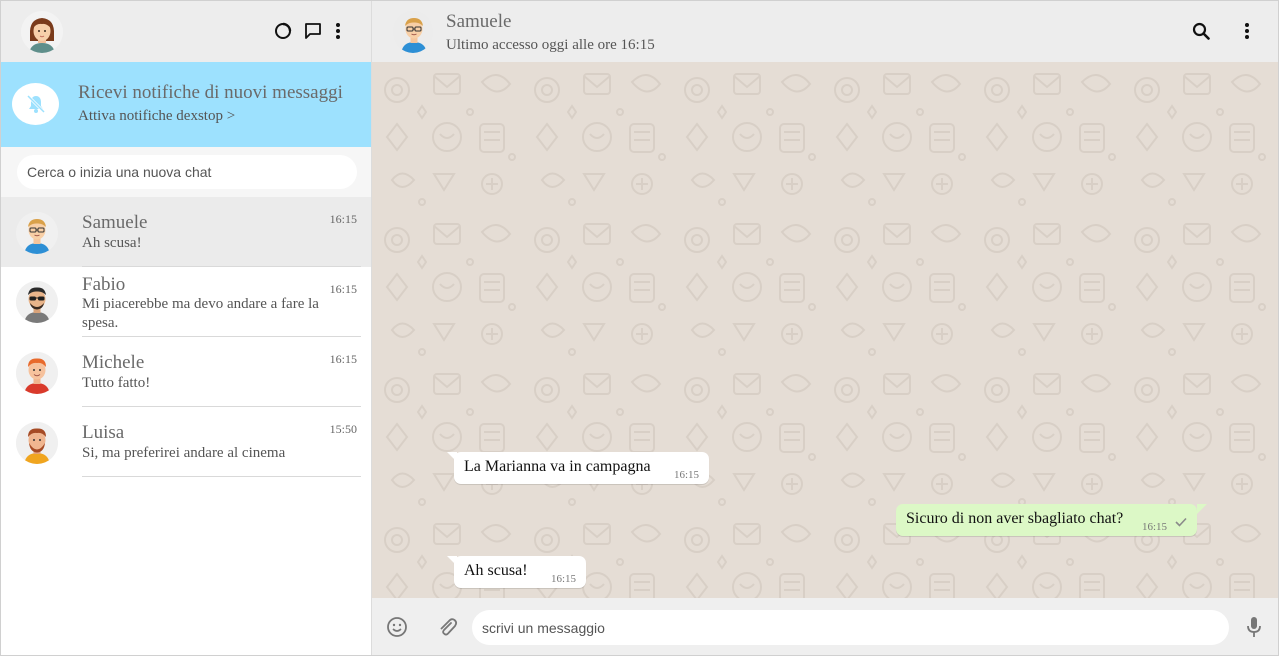  Describe the element at coordinates (210, 92) in the screenshot. I see `notification-title: Ricevi notifiche di nuovi messaggi` at that location.